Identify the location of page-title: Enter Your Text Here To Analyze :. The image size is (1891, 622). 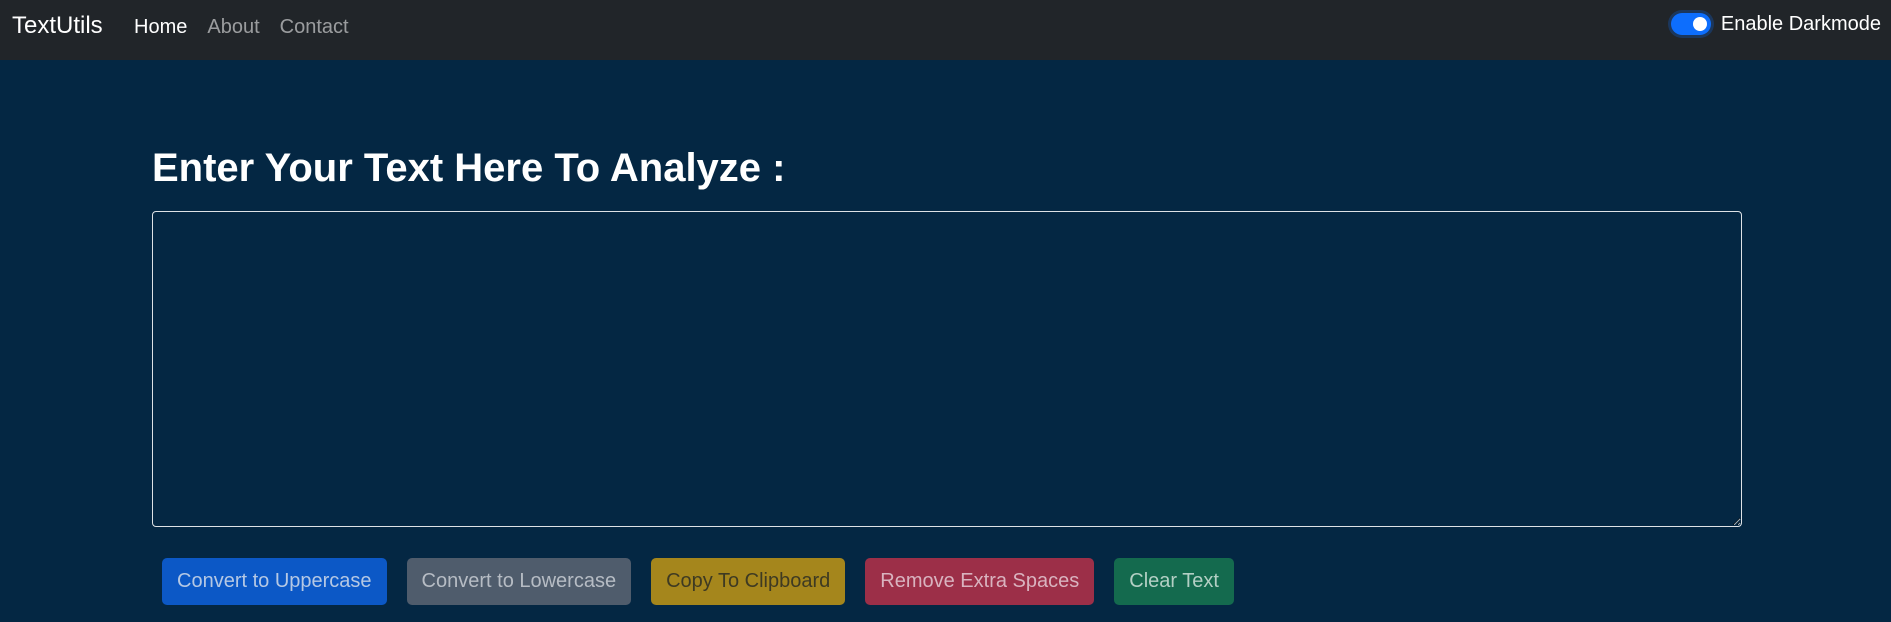
(469, 168).